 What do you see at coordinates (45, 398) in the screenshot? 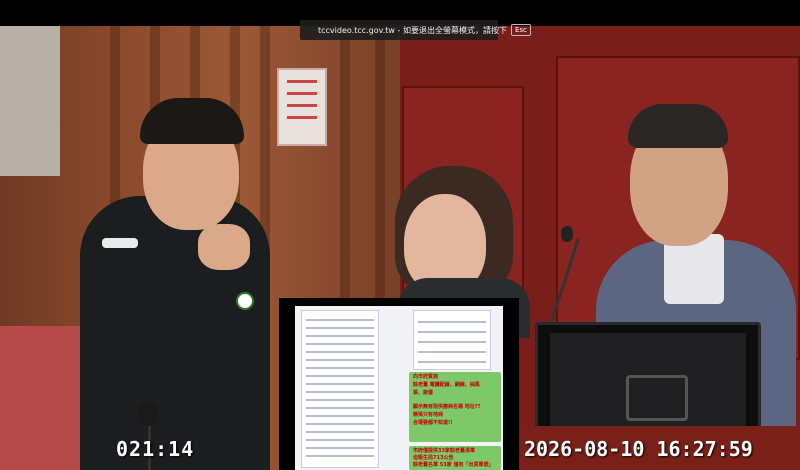
I see `background-floor` at bounding box center [45, 398].